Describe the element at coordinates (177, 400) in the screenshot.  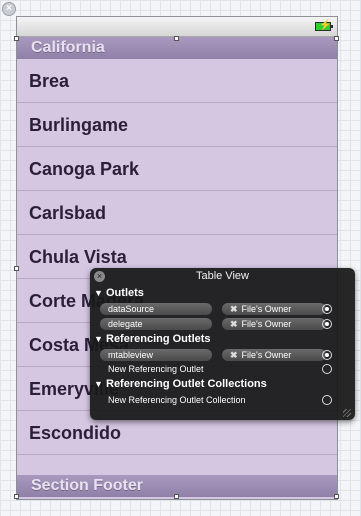
I see `new-referencing-collection-label: New Referencing Outlet Collection` at that location.